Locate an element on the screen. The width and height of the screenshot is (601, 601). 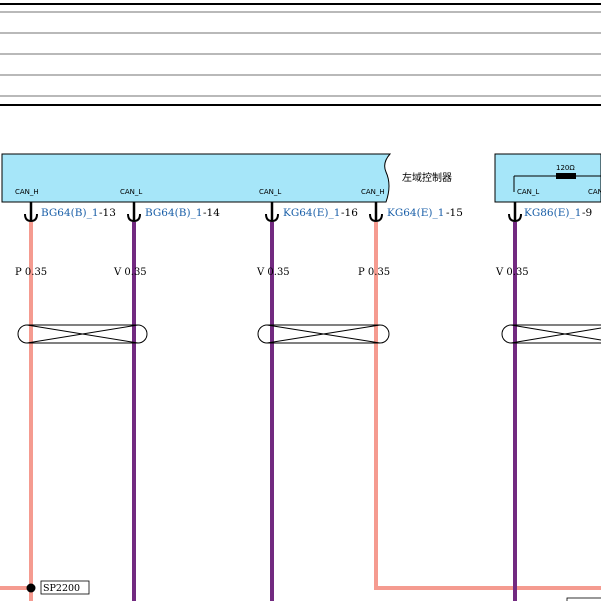
splice-label: SP2200 is located at coordinates (61, 588).